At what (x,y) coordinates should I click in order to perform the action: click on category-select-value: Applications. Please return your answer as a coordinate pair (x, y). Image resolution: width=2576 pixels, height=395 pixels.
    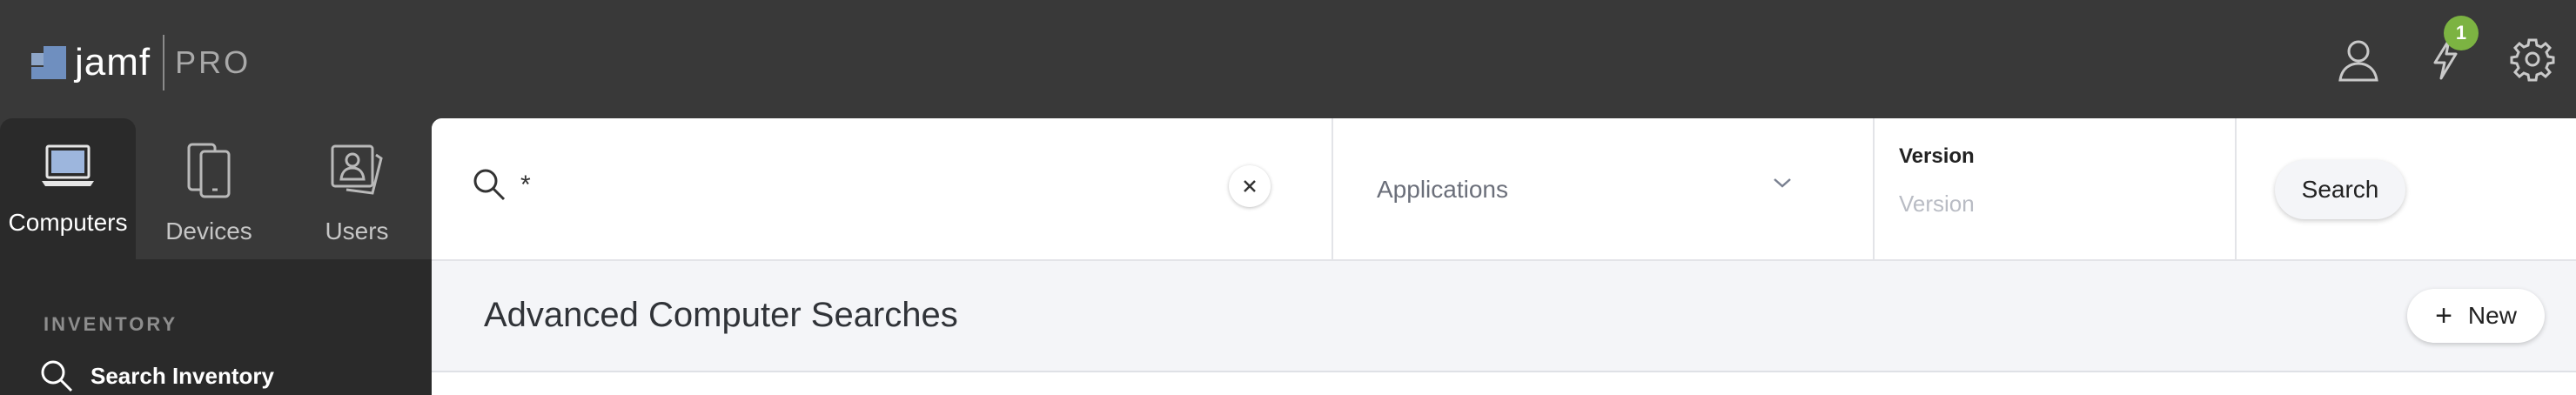
    Looking at the image, I should click on (1442, 189).